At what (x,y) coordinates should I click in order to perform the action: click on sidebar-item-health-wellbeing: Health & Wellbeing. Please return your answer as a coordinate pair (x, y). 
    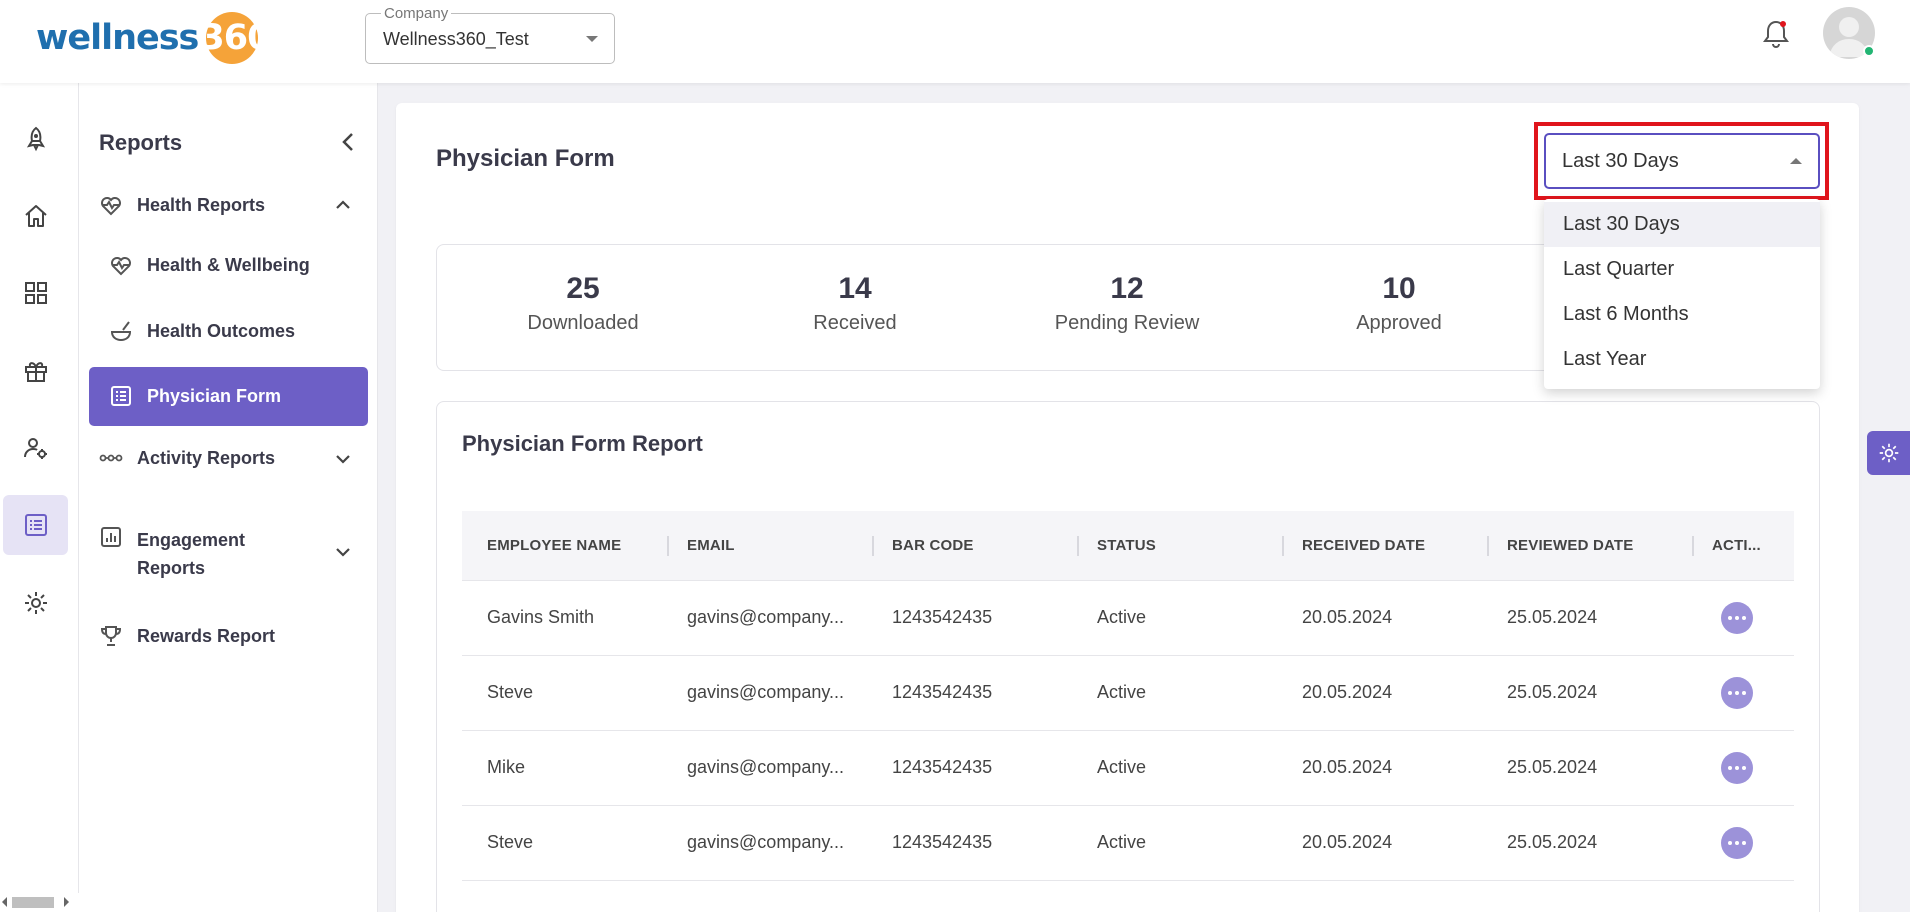
    Looking at the image, I should click on (209, 265).